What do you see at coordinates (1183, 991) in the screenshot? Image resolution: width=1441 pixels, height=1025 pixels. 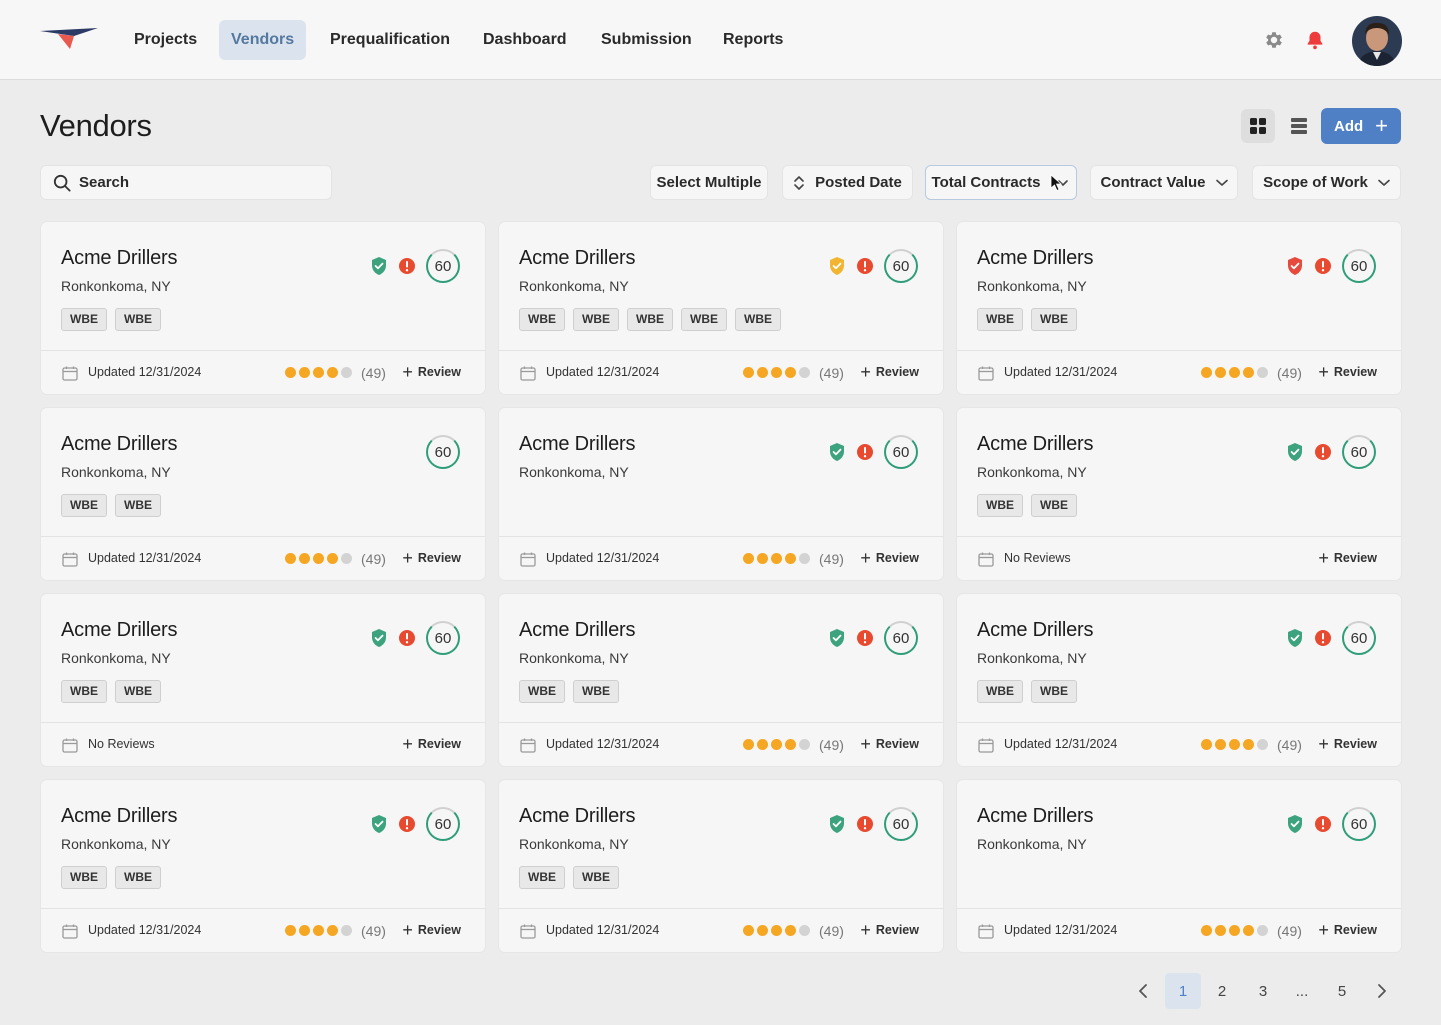 I see `pagination-page-1: 1` at bounding box center [1183, 991].